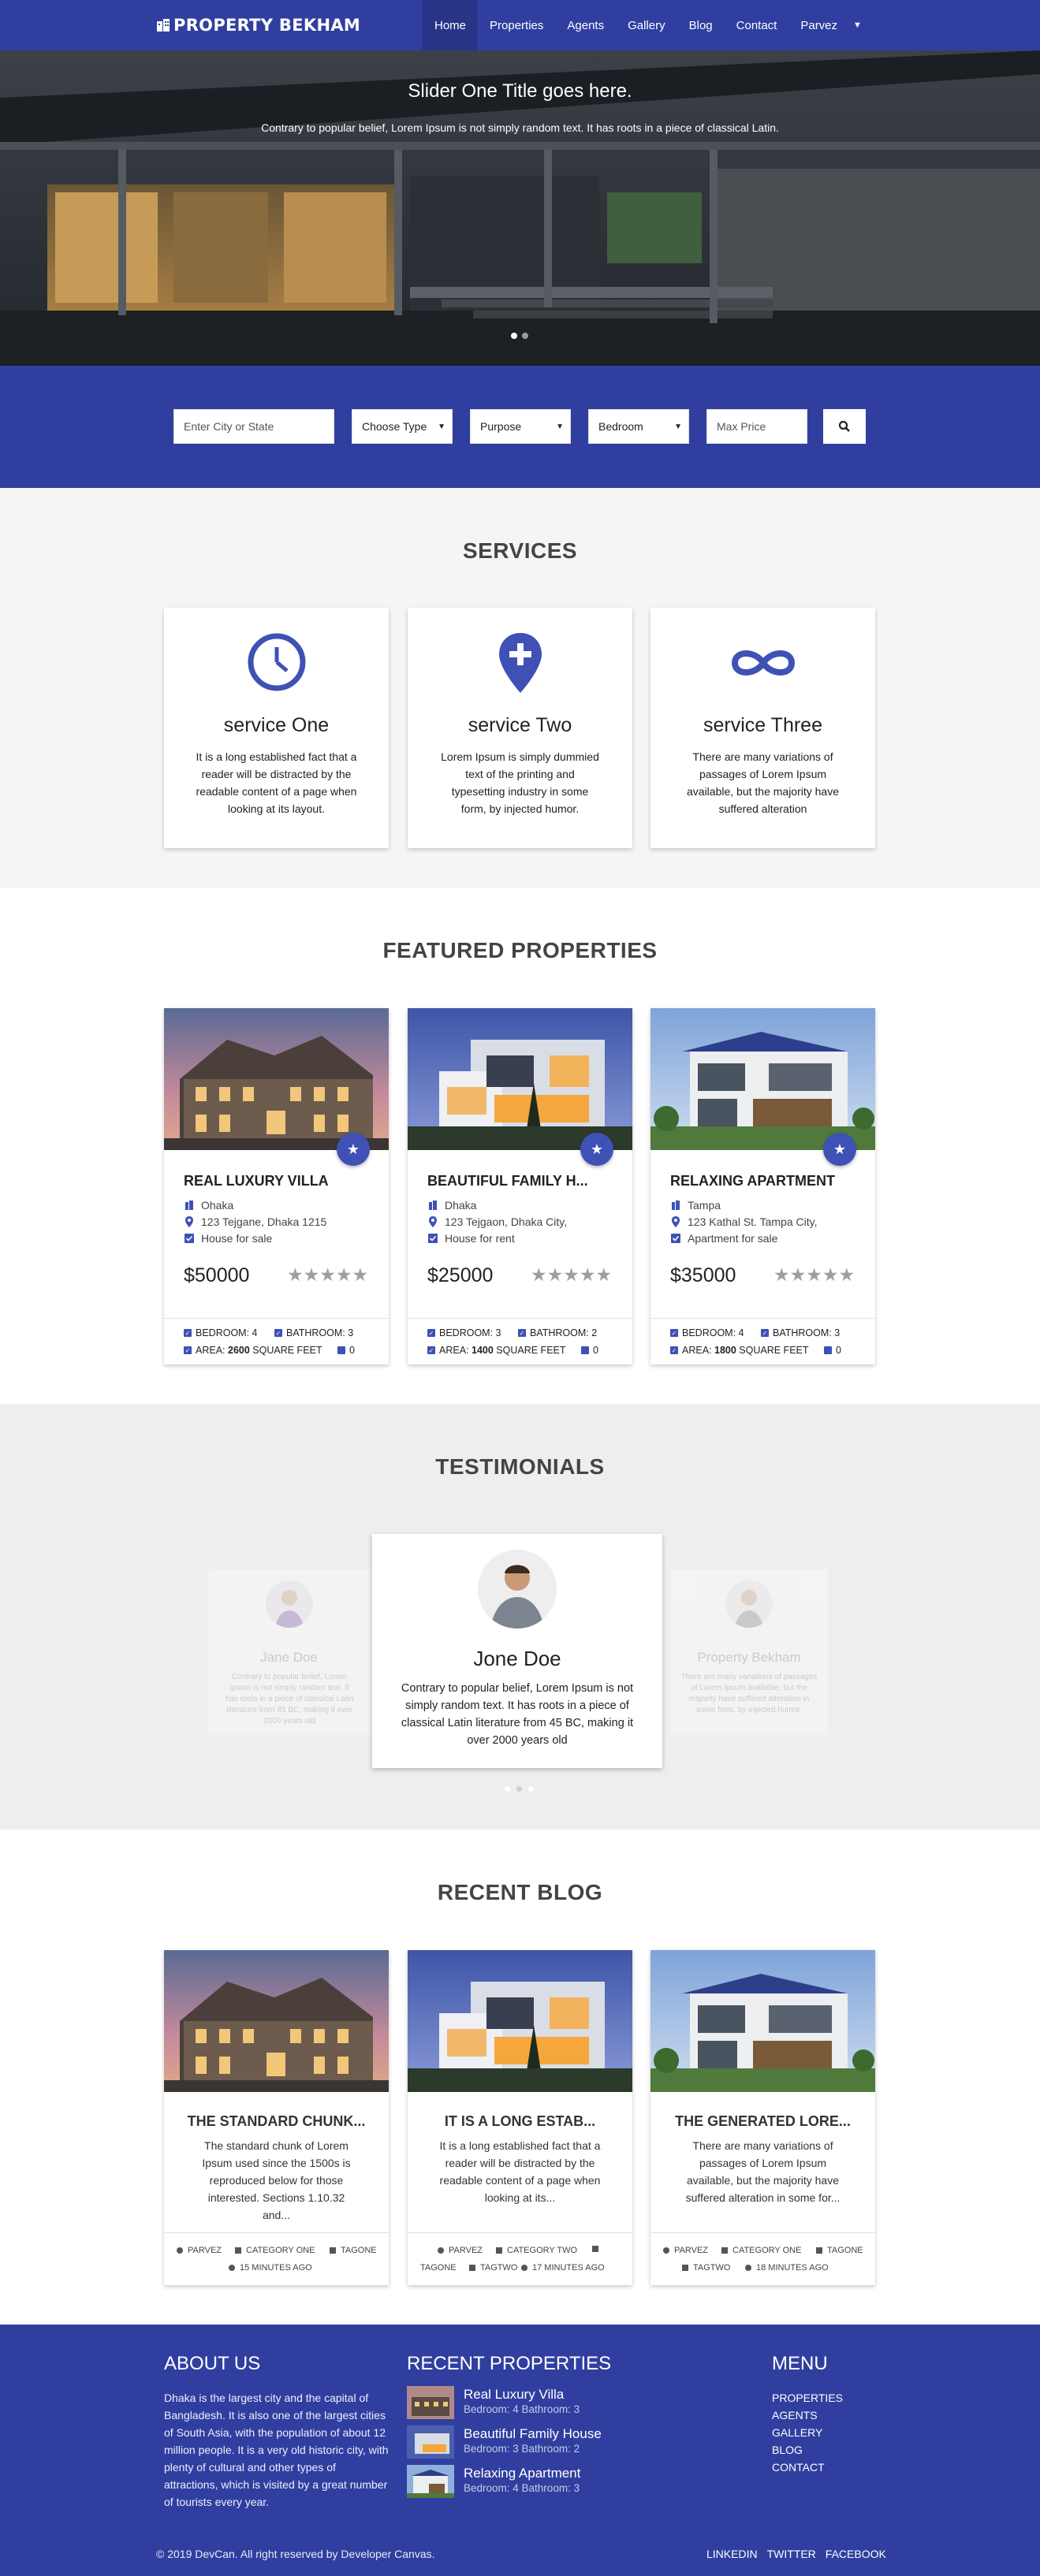 Image resolution: width=1040 pixels, height=2576 pixels. Describe the element at coordinates (757, 25) in the screenshot. I see `nav-contact: Contact` at that location.